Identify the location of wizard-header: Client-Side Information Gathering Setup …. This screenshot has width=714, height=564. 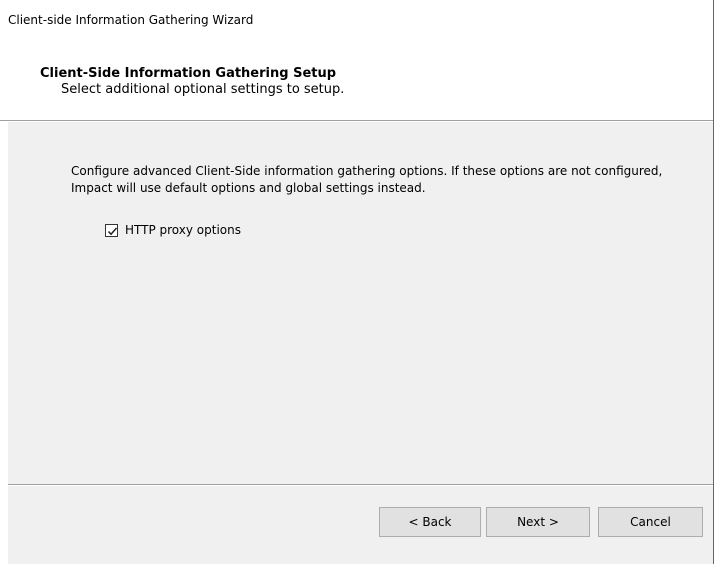
(356, 80).